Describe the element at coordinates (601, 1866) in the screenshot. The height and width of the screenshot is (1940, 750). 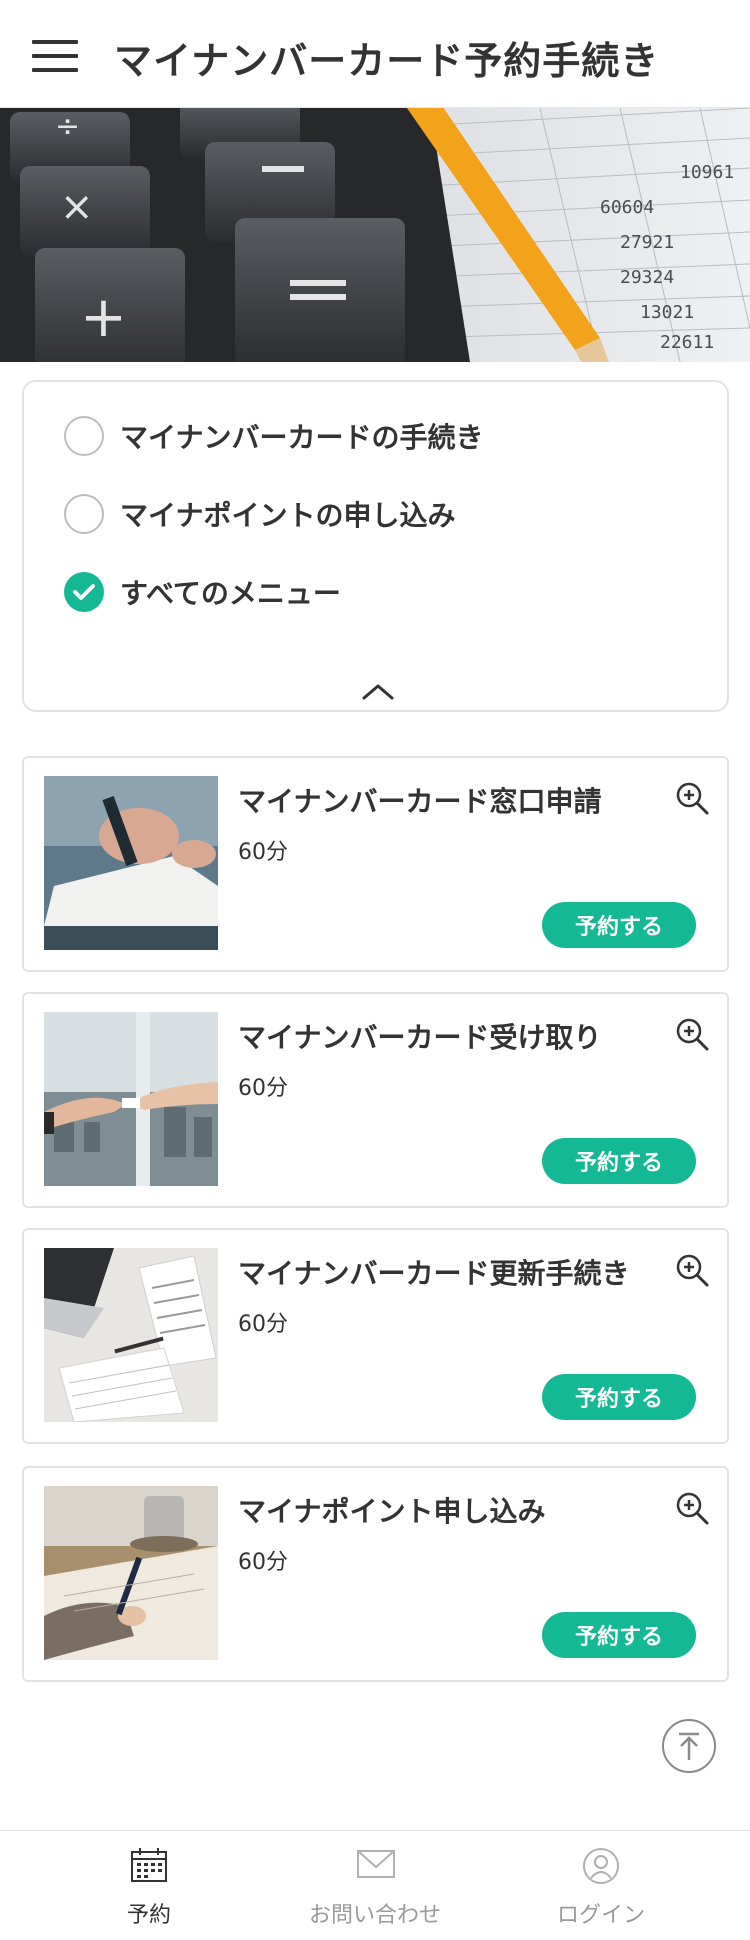
I see `user-icon` at that location.